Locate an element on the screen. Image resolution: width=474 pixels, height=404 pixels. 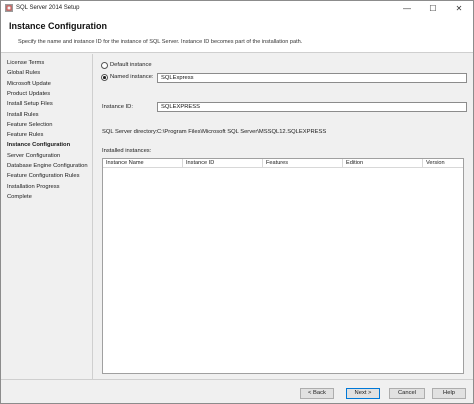
sidebar-item-global-rules: Global Rules is located at coordinates (23, 73).